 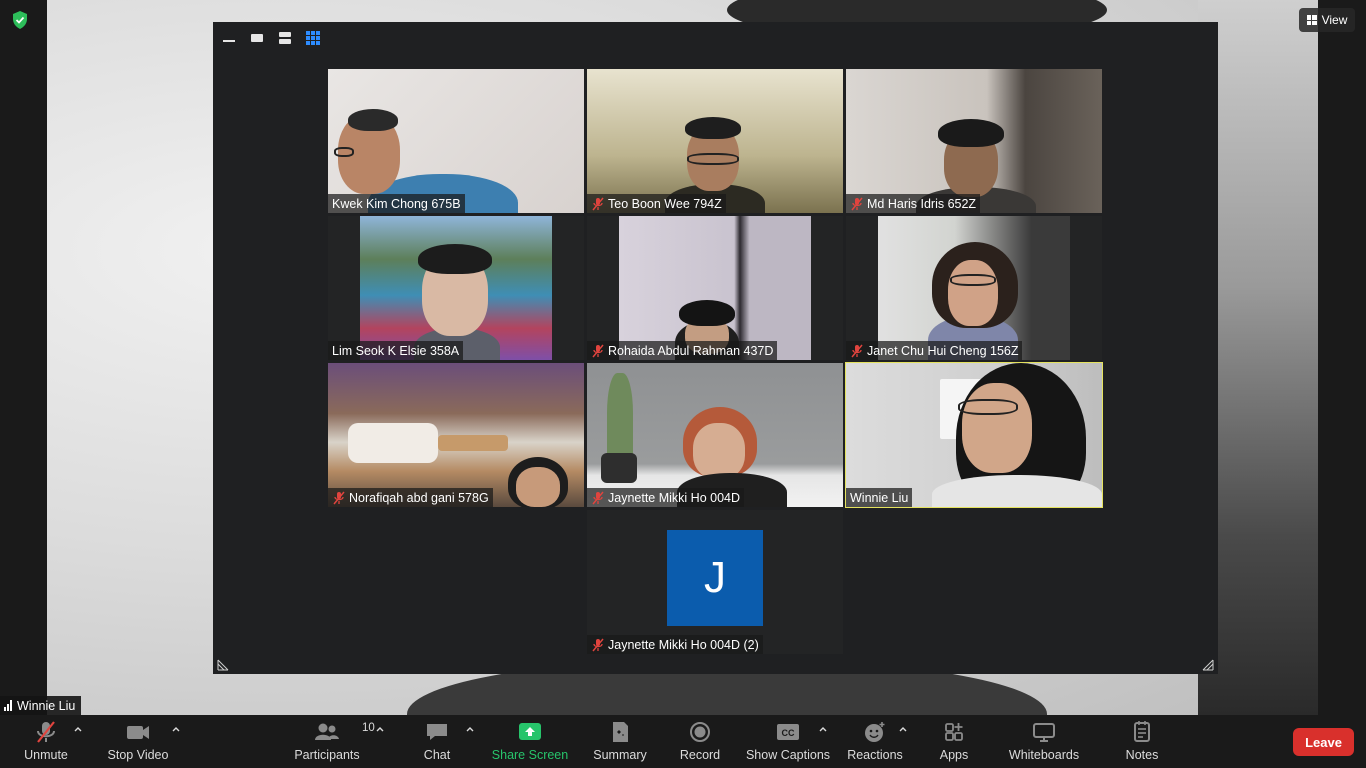 I want to click on view-label: View, so click(x=1334, y=20).